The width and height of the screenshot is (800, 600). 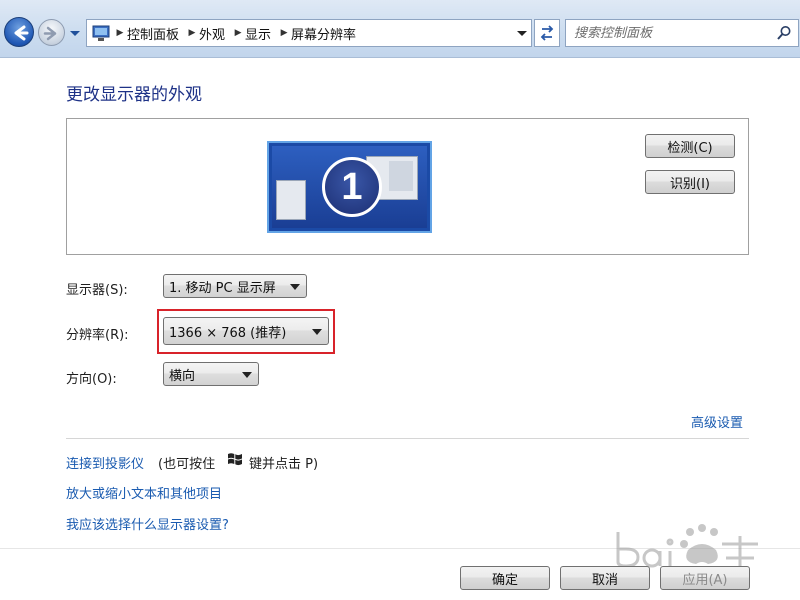 What do you see at coordinates (291, 200) in the screenshot?
I see `mini-window-icon` at bounding box center [291, 200].